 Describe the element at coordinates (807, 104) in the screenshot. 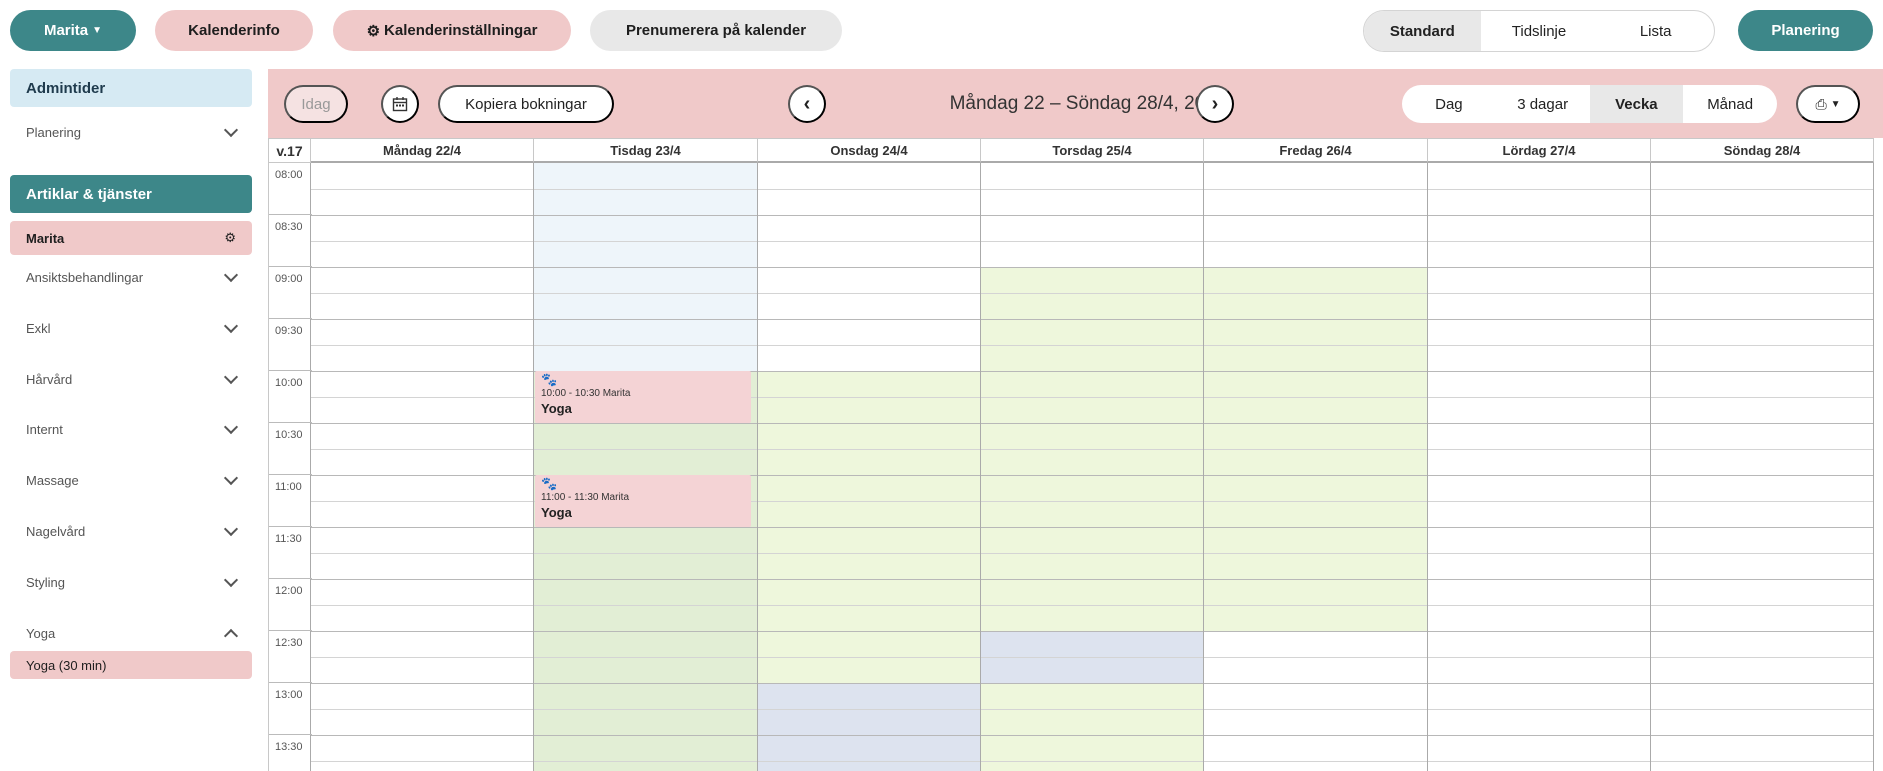

I see `previous-week-button: ‹` at that location.